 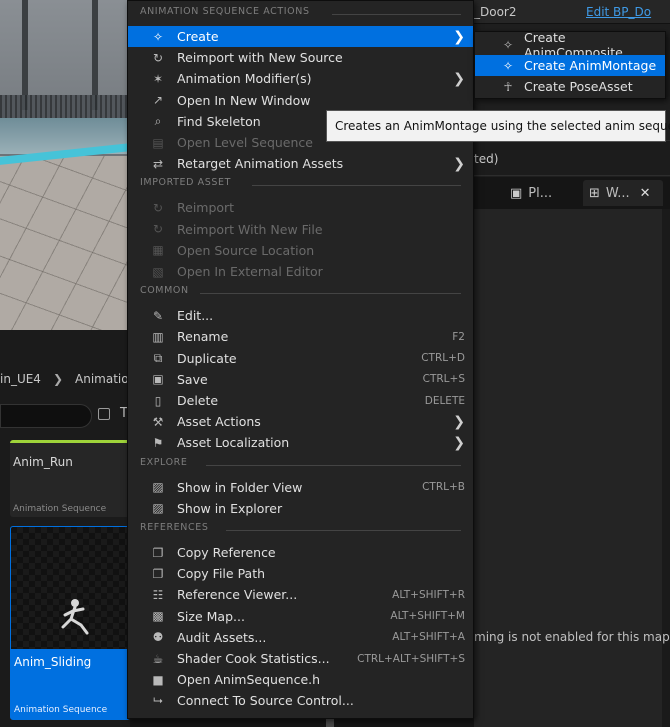 I want to click on menu-item-copy-reference: ❐ Copy Reference, so click(x=300, y=552).